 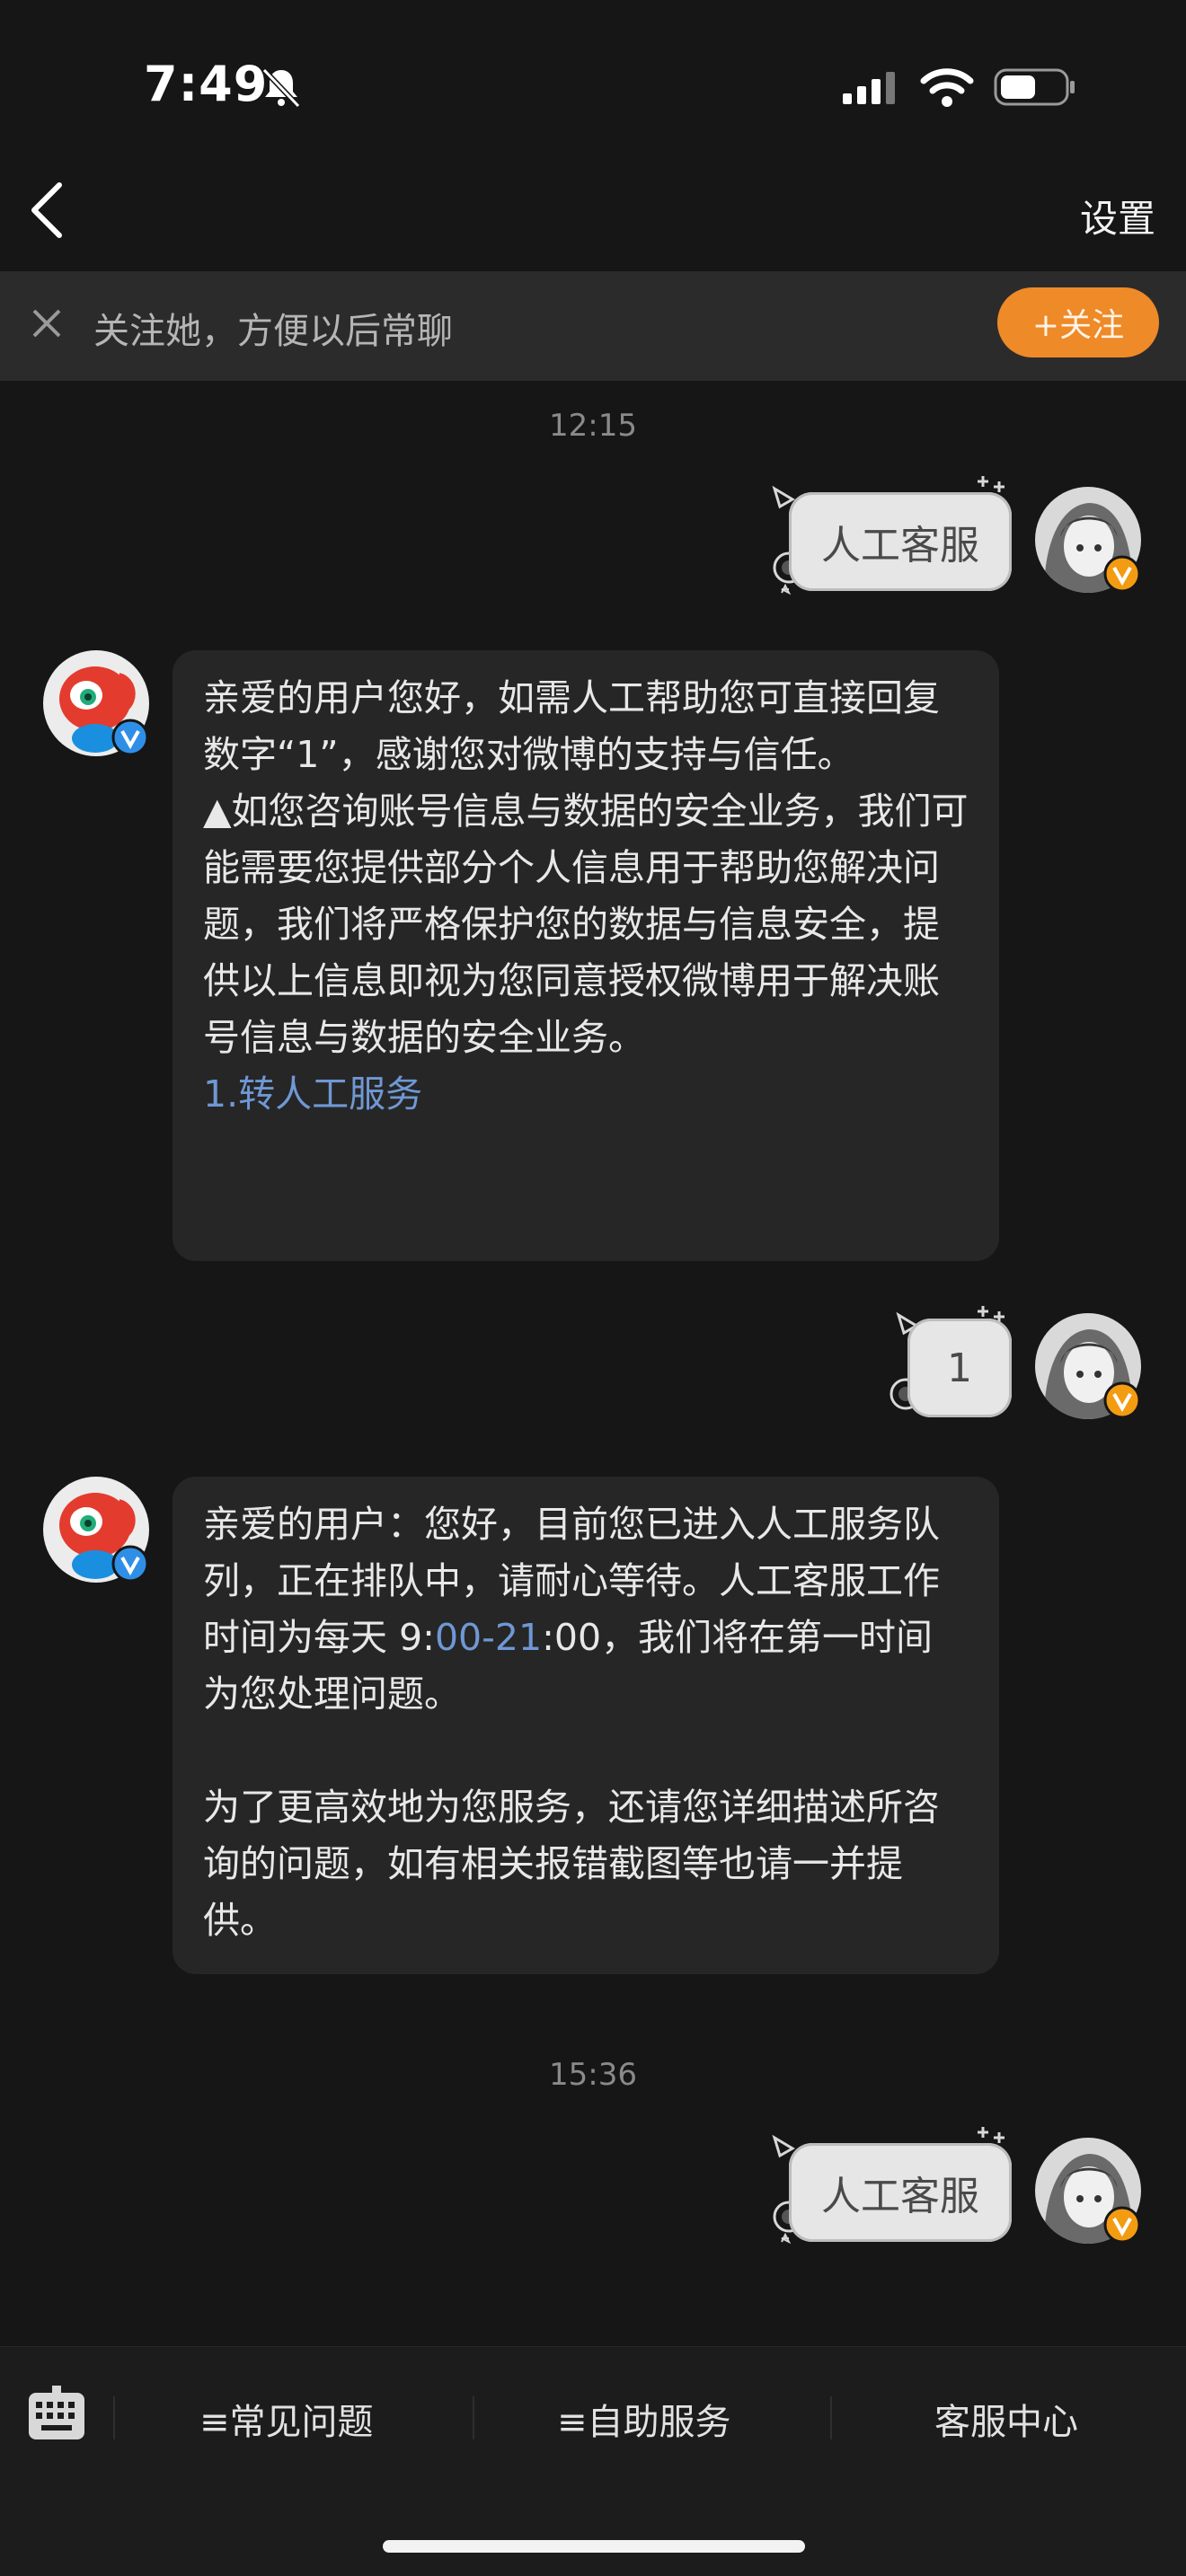 I want to click on service-hours-highlight: 00-21, so click(x=489, y=1637).